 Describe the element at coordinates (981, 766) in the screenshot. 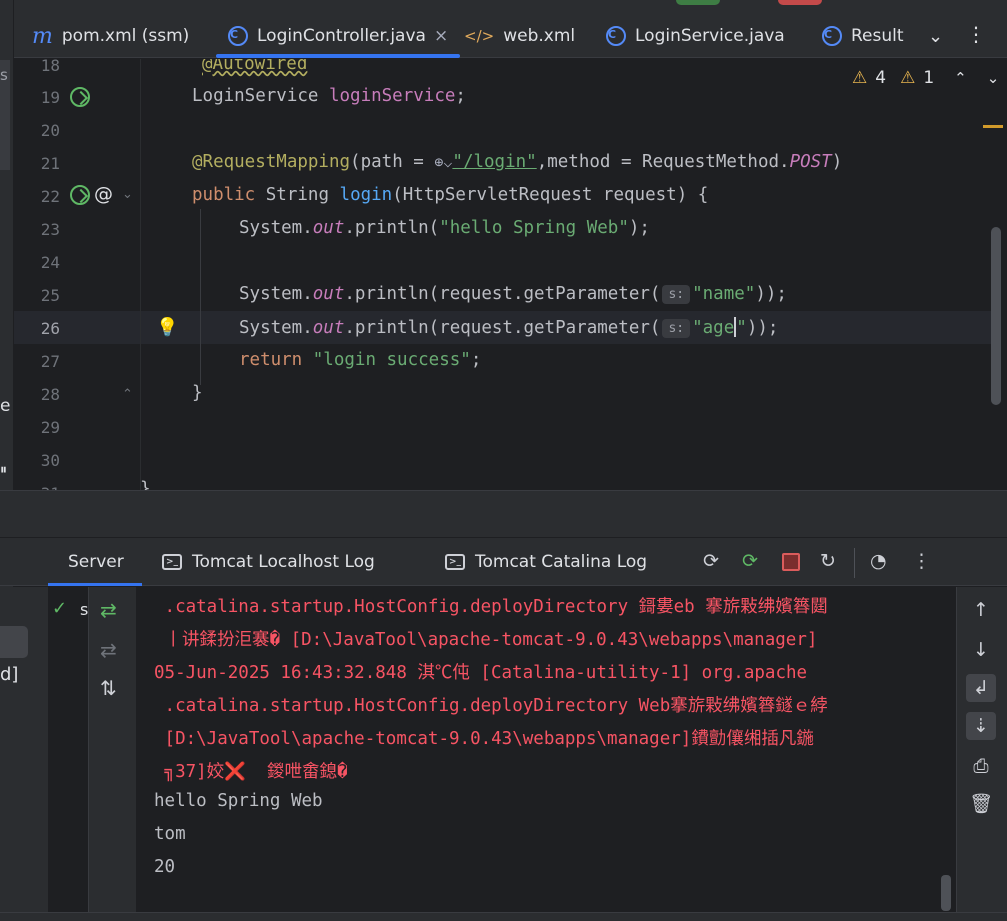

I see `print-icon: ⎙` at that location.